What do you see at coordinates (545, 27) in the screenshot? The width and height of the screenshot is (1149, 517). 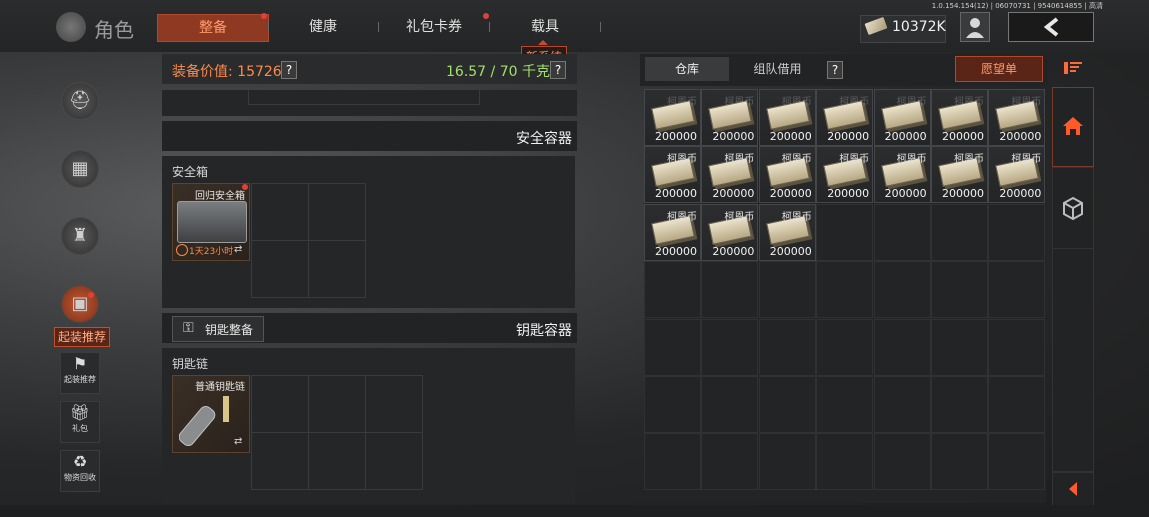 I see `tab-vehicle: 载具` at bounding box center [545, 27].